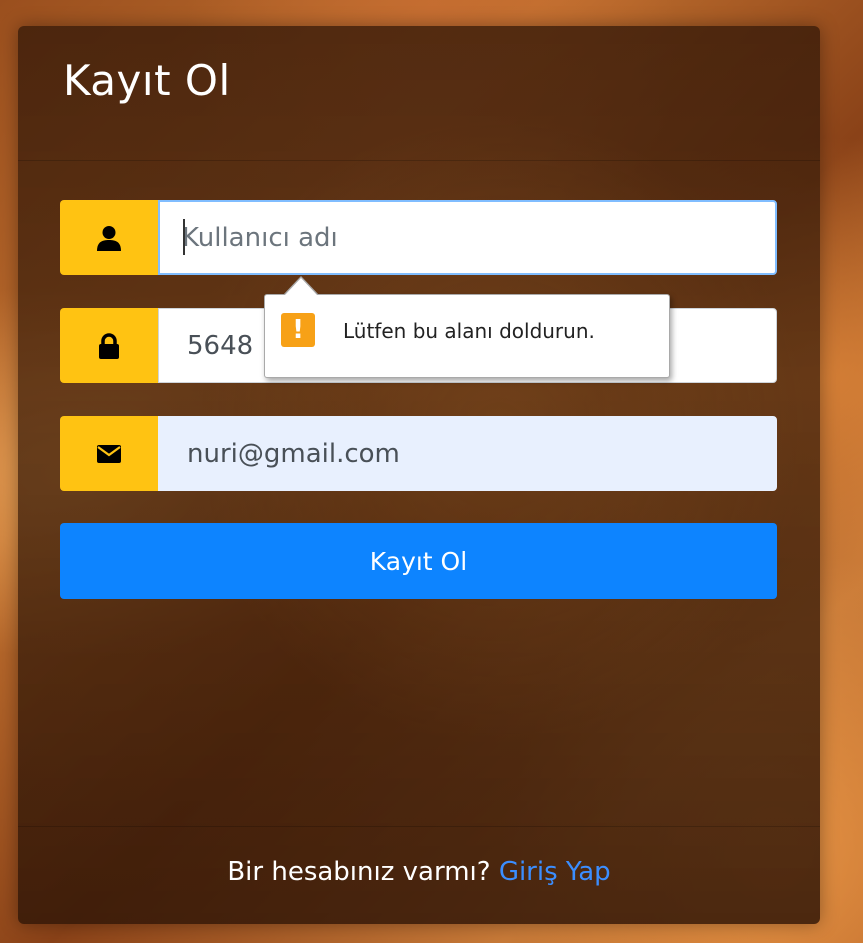 The width and height of the screenshot is (863, 943). Describe the element at coordinates (469, 331) in the screenshot. I see `validation-message: Lütfen bu alanı doldurun.` at that location.